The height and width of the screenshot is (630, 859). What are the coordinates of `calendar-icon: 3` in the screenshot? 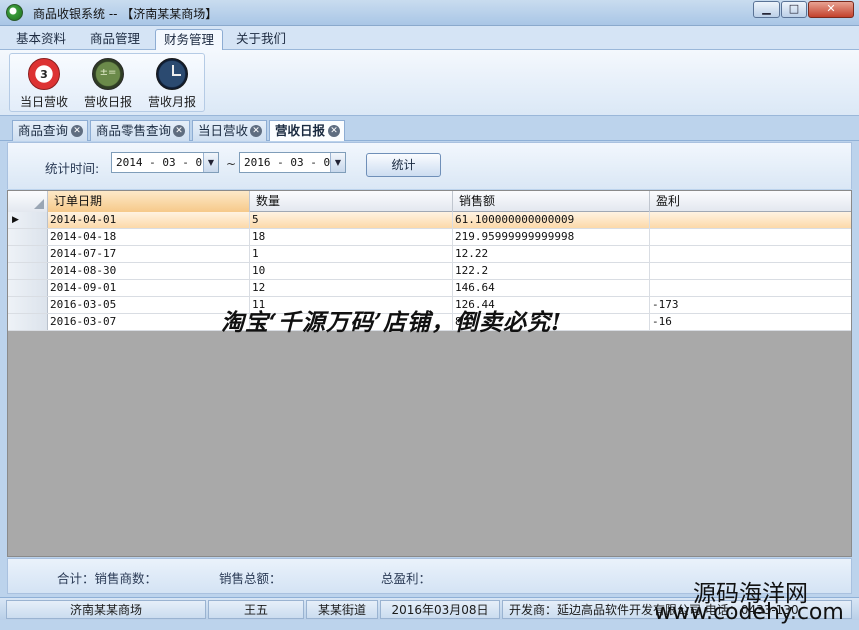 It's located at (44, 74).